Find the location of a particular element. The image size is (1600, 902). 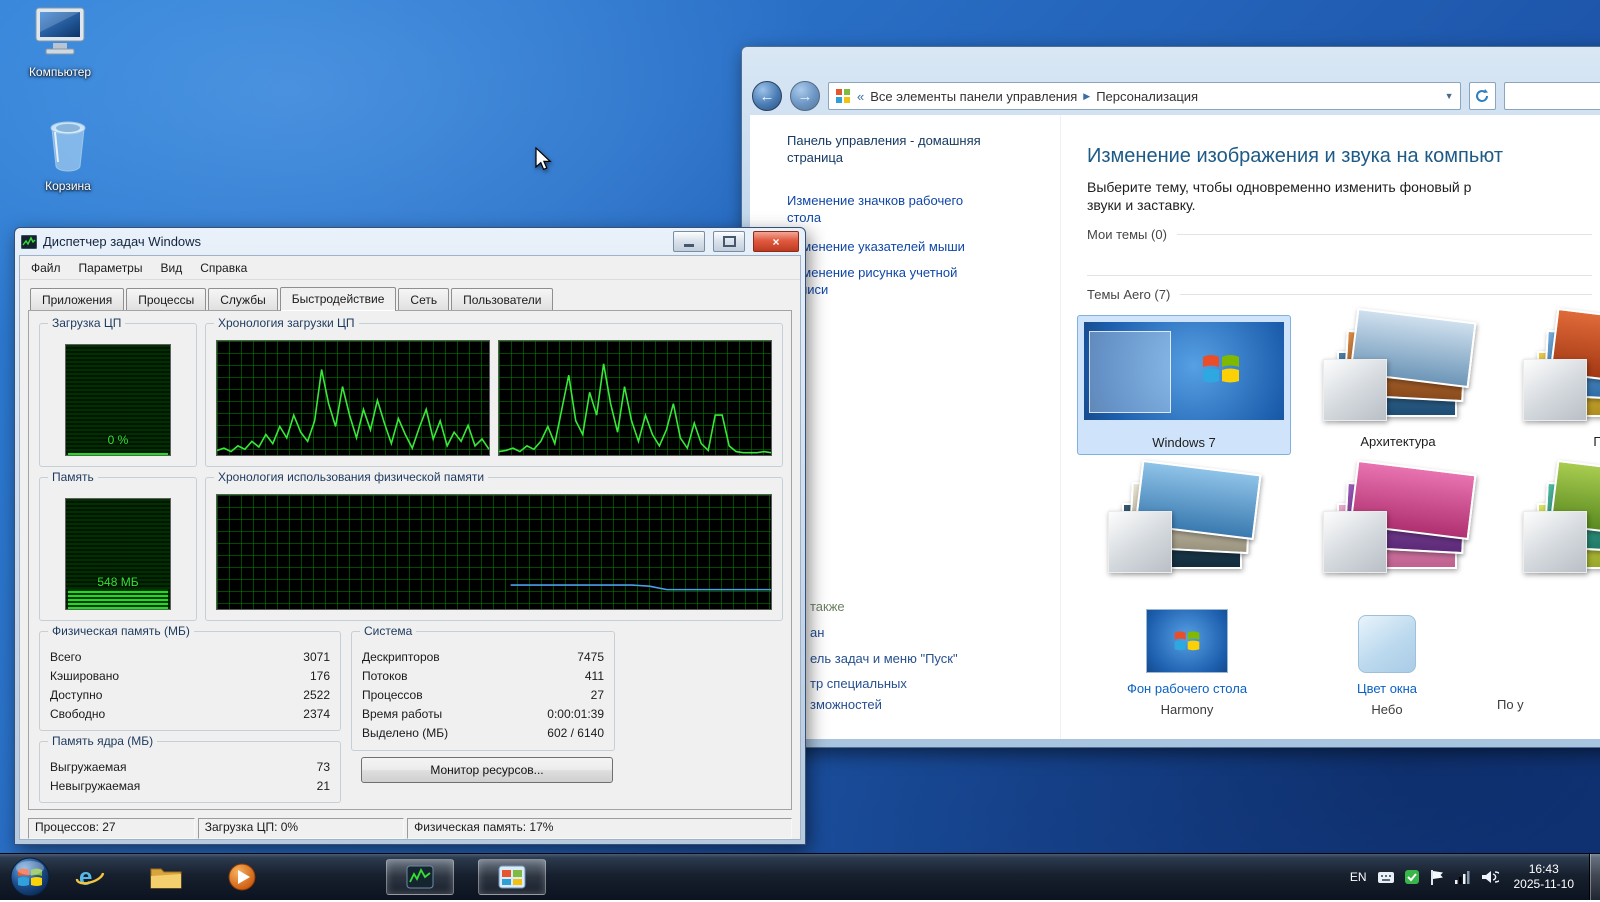

taskbar-task-manager-button is located at coordinates (420, 877).